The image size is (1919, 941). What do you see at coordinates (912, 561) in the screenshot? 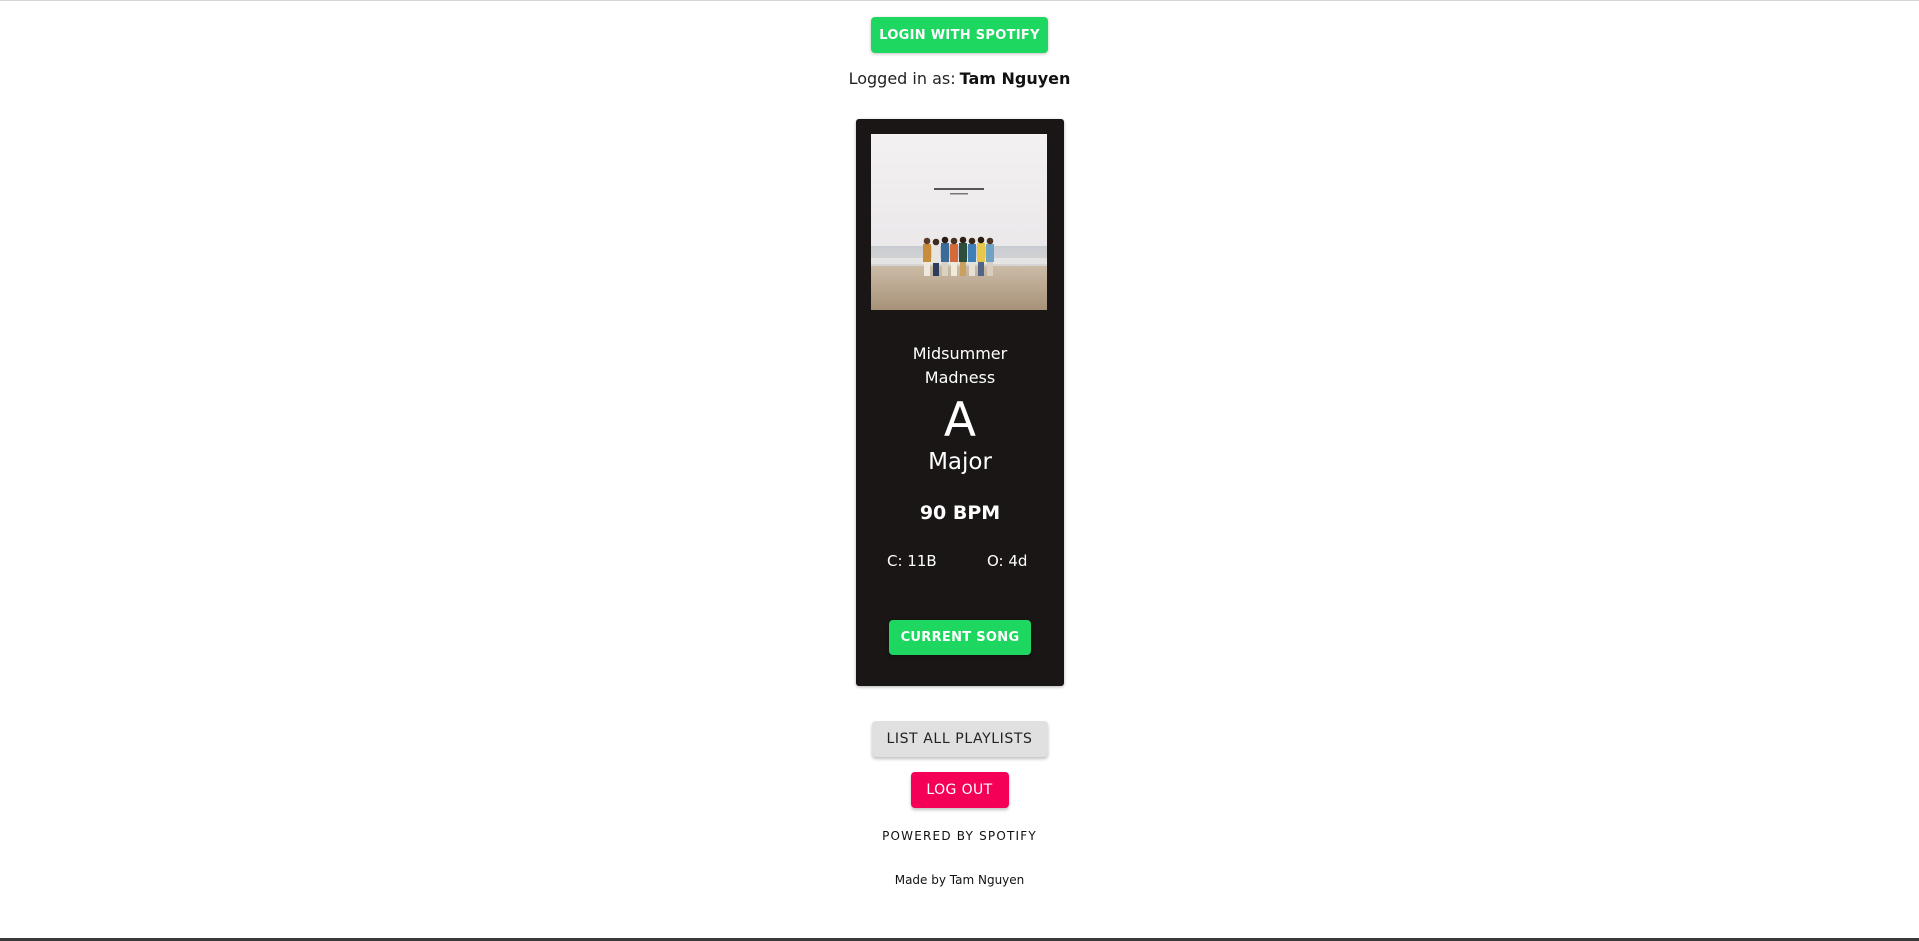
I see `camelot-key: C: 11B` at bounding box center [912, 561].